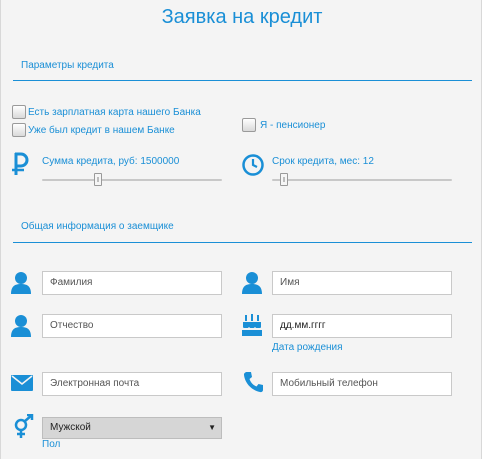 This screenshot has height=459, width=482. I want to click on name-input: Имя, so click(362, 283).